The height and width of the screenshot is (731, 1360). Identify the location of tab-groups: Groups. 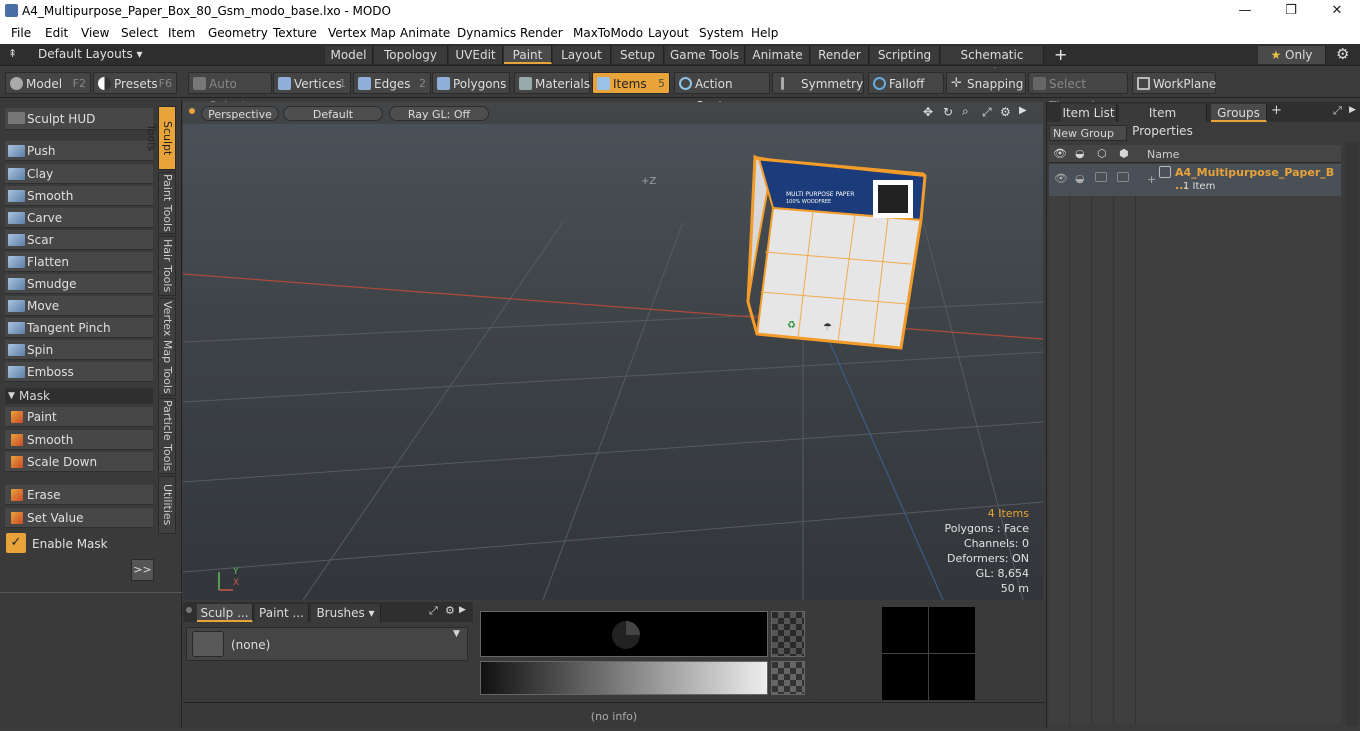
(1239, 113).